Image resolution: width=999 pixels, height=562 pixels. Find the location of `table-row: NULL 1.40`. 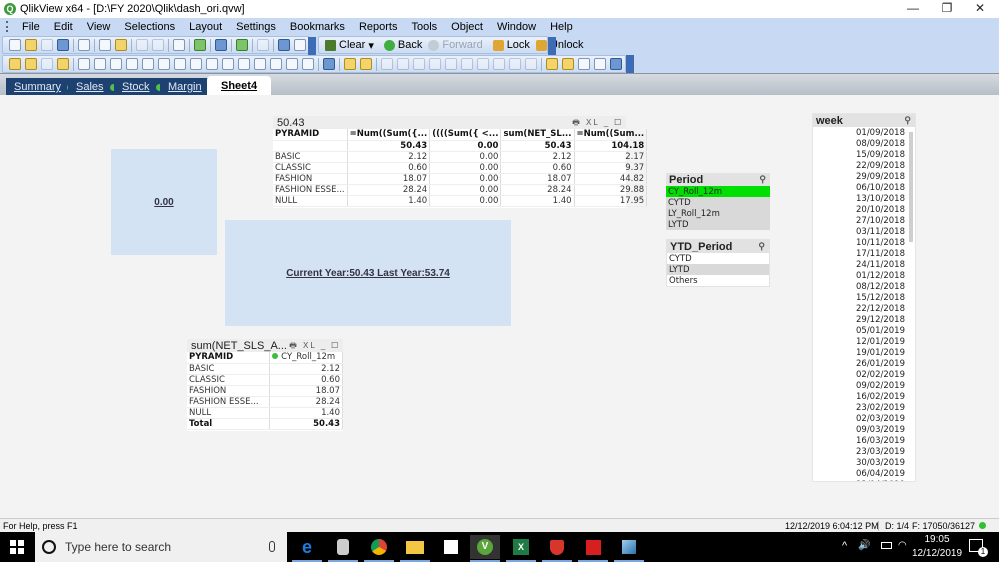

table-row: NULL 1.40 is located at coordinates (265, 413).